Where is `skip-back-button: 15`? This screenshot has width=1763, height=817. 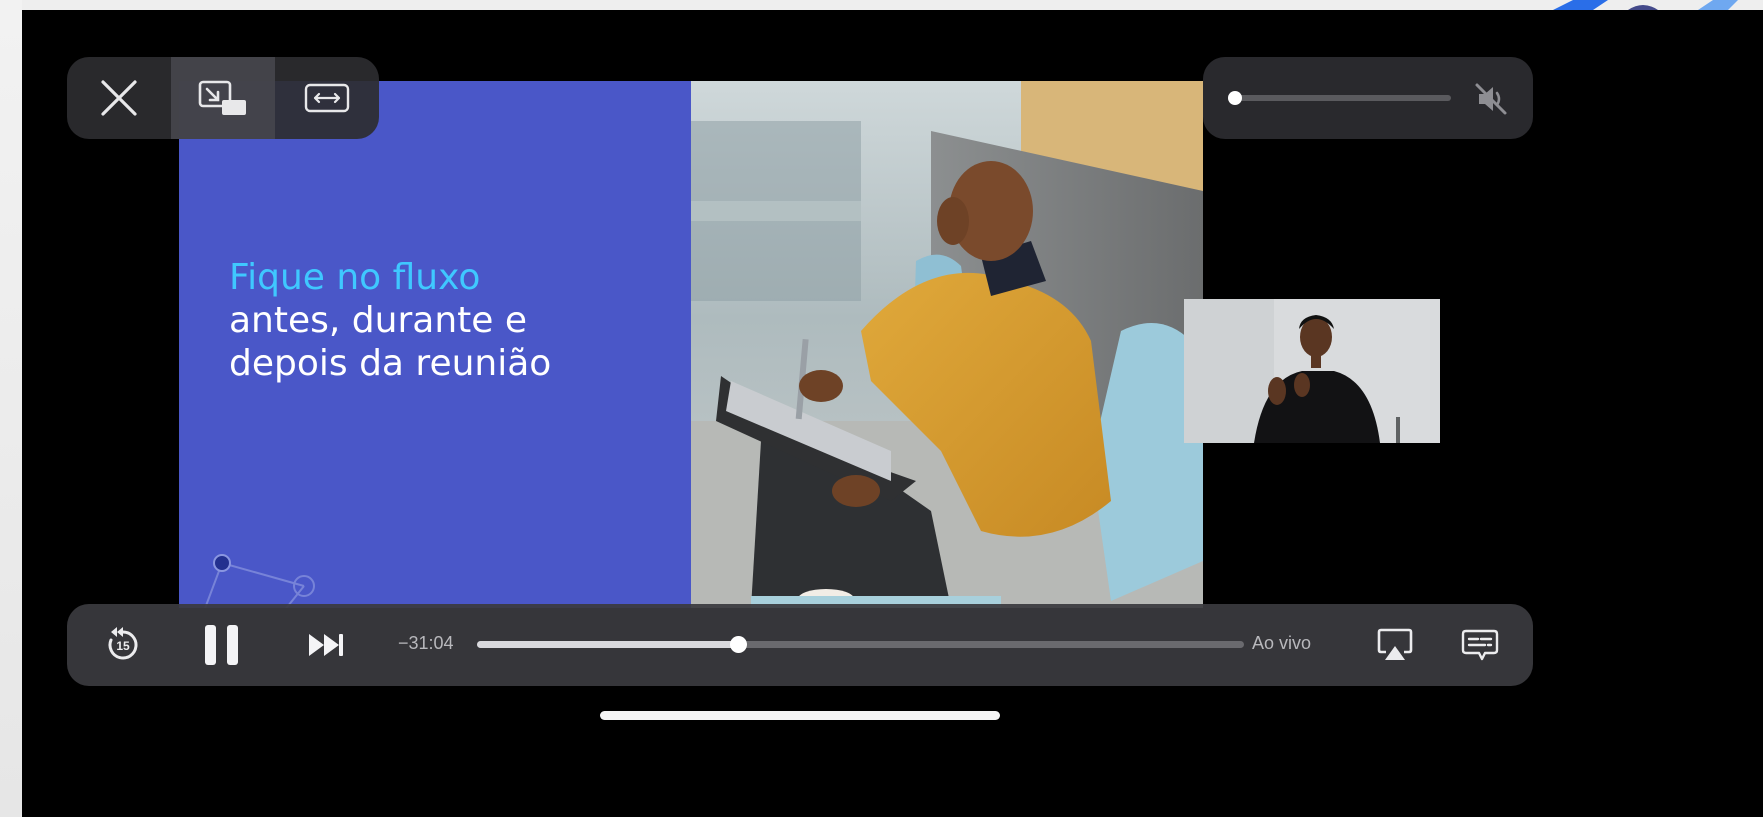 skip-back-button: 15 is located at coordinates (123, 645).